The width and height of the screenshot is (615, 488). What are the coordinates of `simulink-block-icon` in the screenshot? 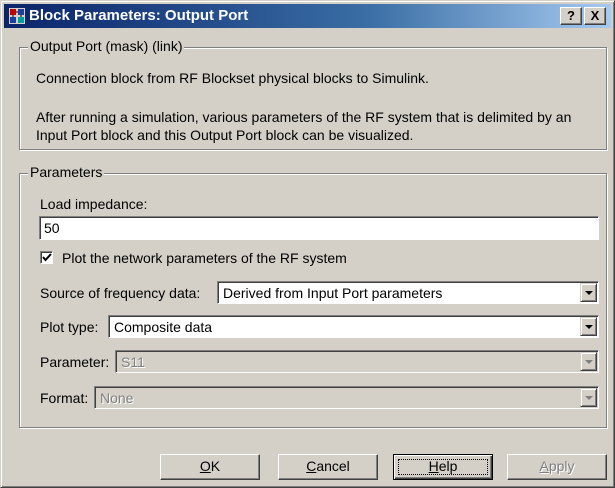 It's located at (17, 16).